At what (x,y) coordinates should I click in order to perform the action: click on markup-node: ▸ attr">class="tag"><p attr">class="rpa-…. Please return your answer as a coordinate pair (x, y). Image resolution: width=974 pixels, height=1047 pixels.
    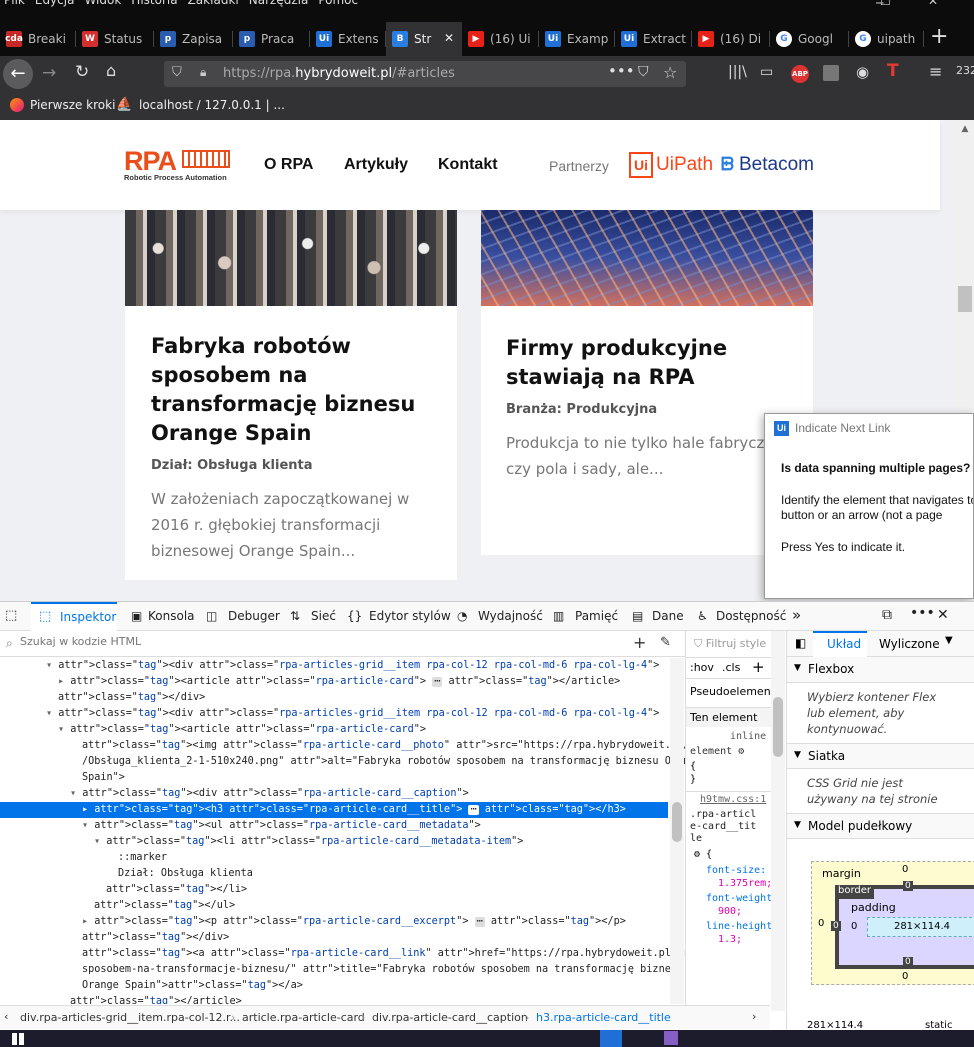
    Looking at the image, I should click on (354, 922).